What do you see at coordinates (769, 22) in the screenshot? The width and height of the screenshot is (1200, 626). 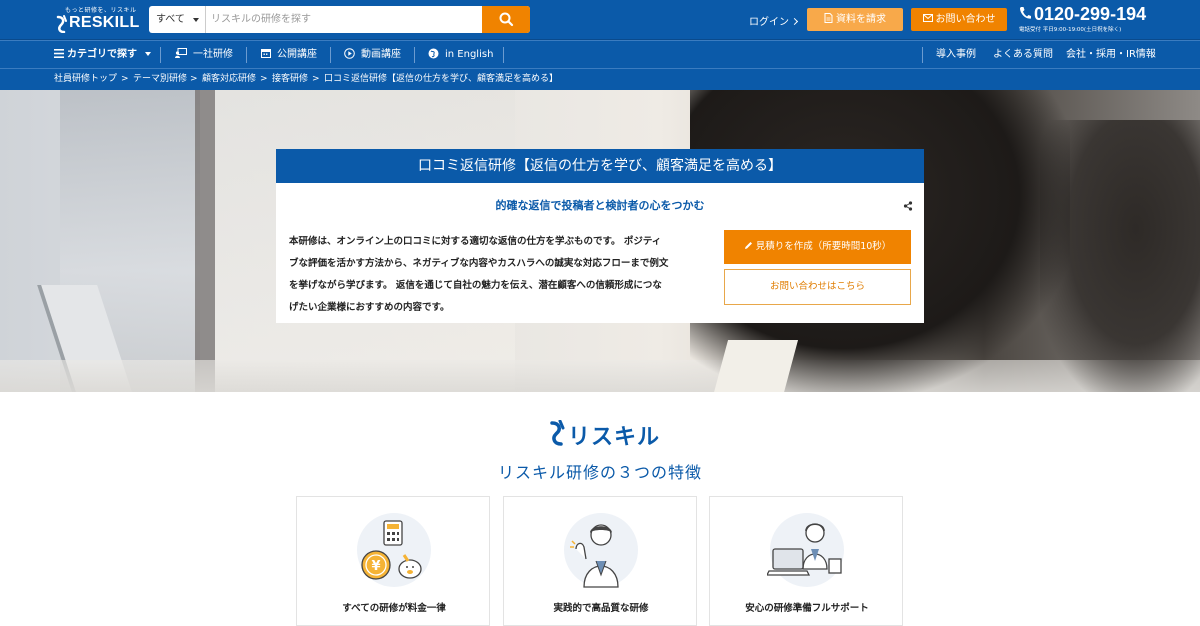 I see `login-label: ログイン` at bounding box center [769, 22].